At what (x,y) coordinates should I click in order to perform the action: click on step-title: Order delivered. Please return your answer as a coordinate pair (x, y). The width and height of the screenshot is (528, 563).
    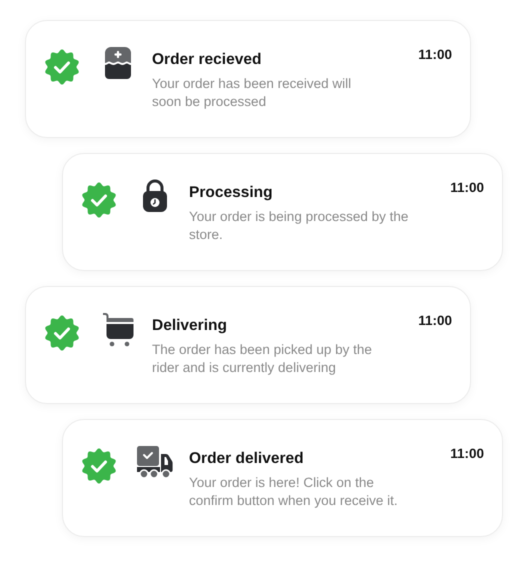
    Looking at the image, I should click on (247, 459).